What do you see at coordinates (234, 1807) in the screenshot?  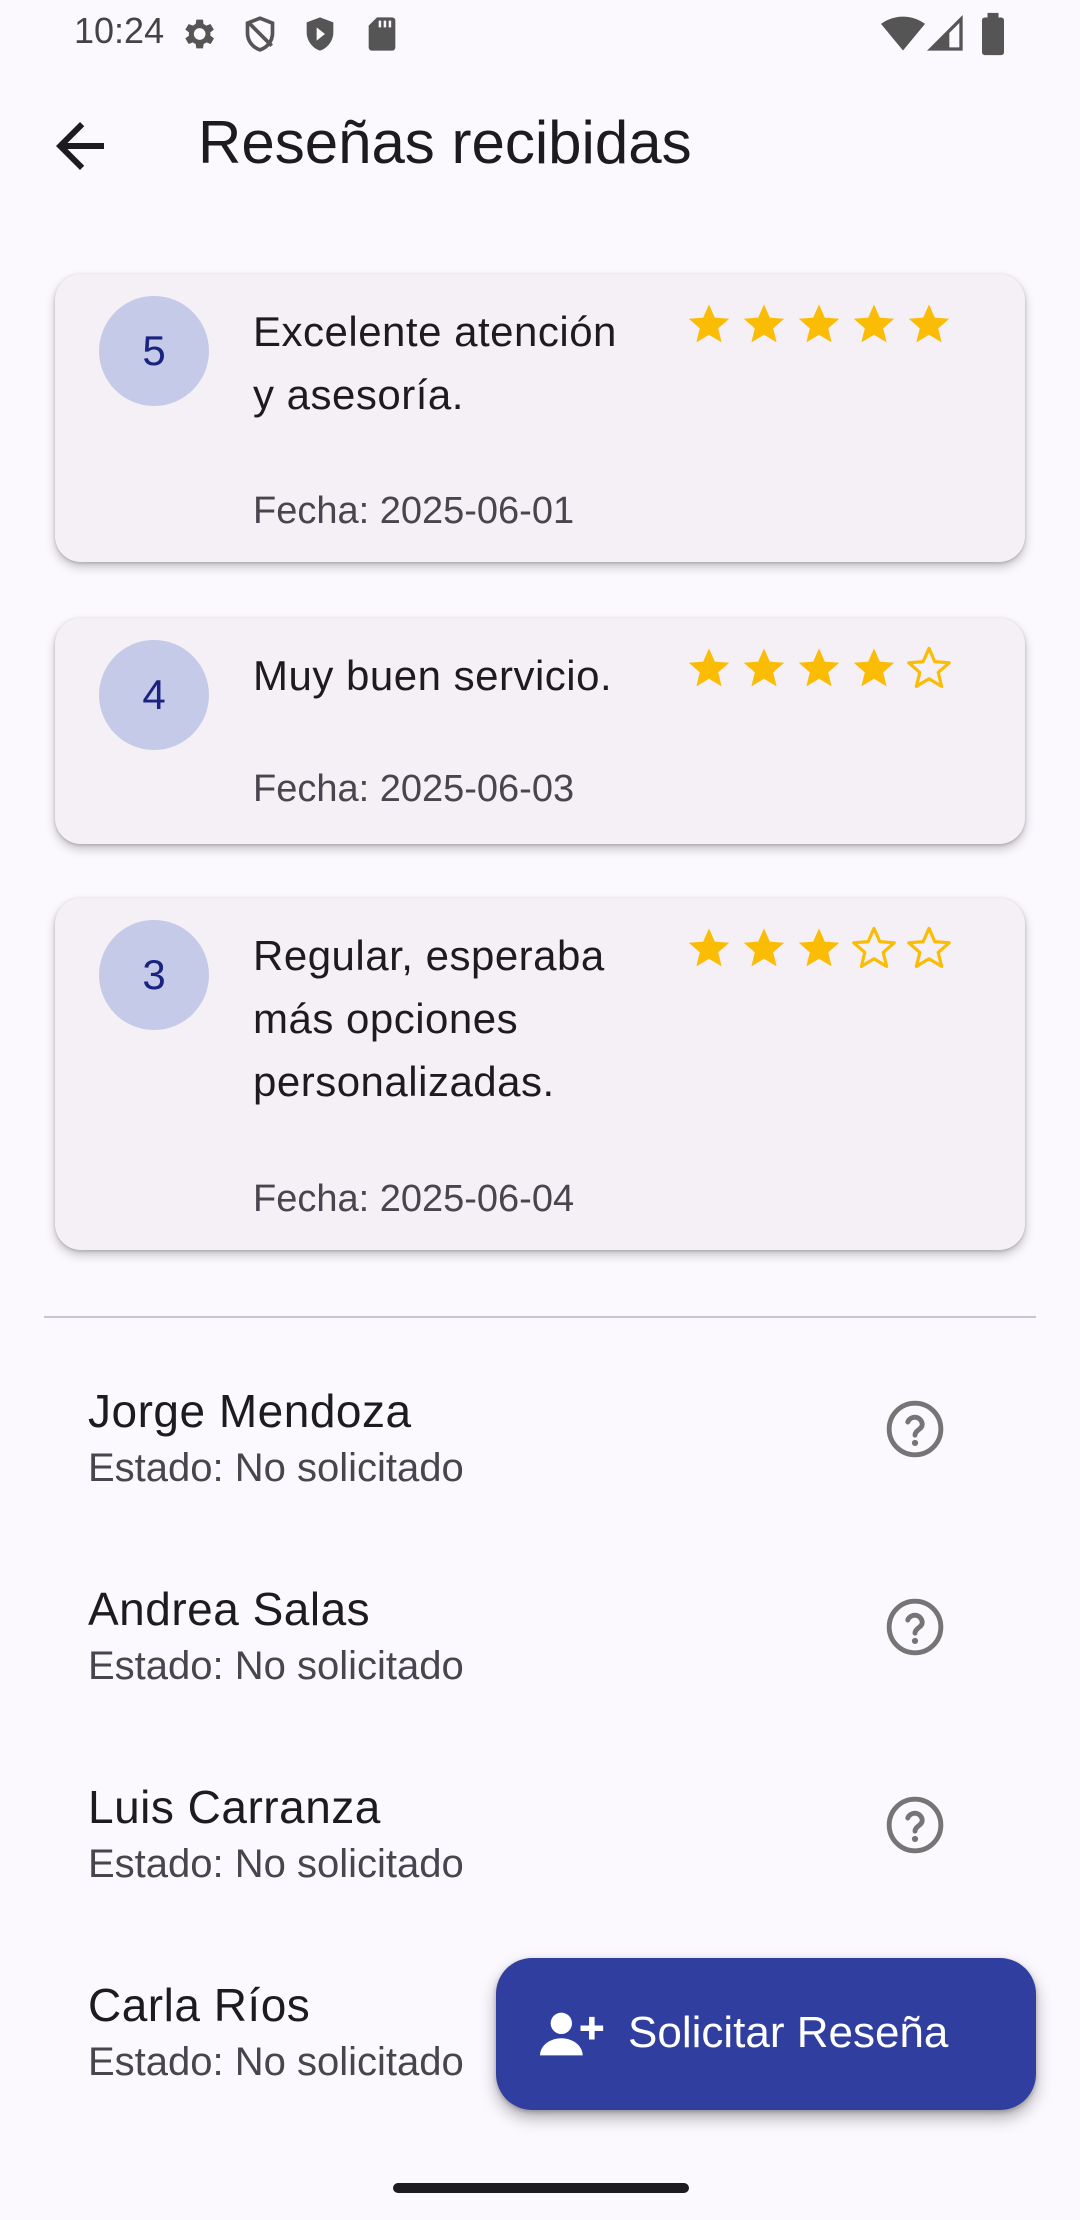 I see `client-name: Luis Carranza` at bounding box center [234, 1807].